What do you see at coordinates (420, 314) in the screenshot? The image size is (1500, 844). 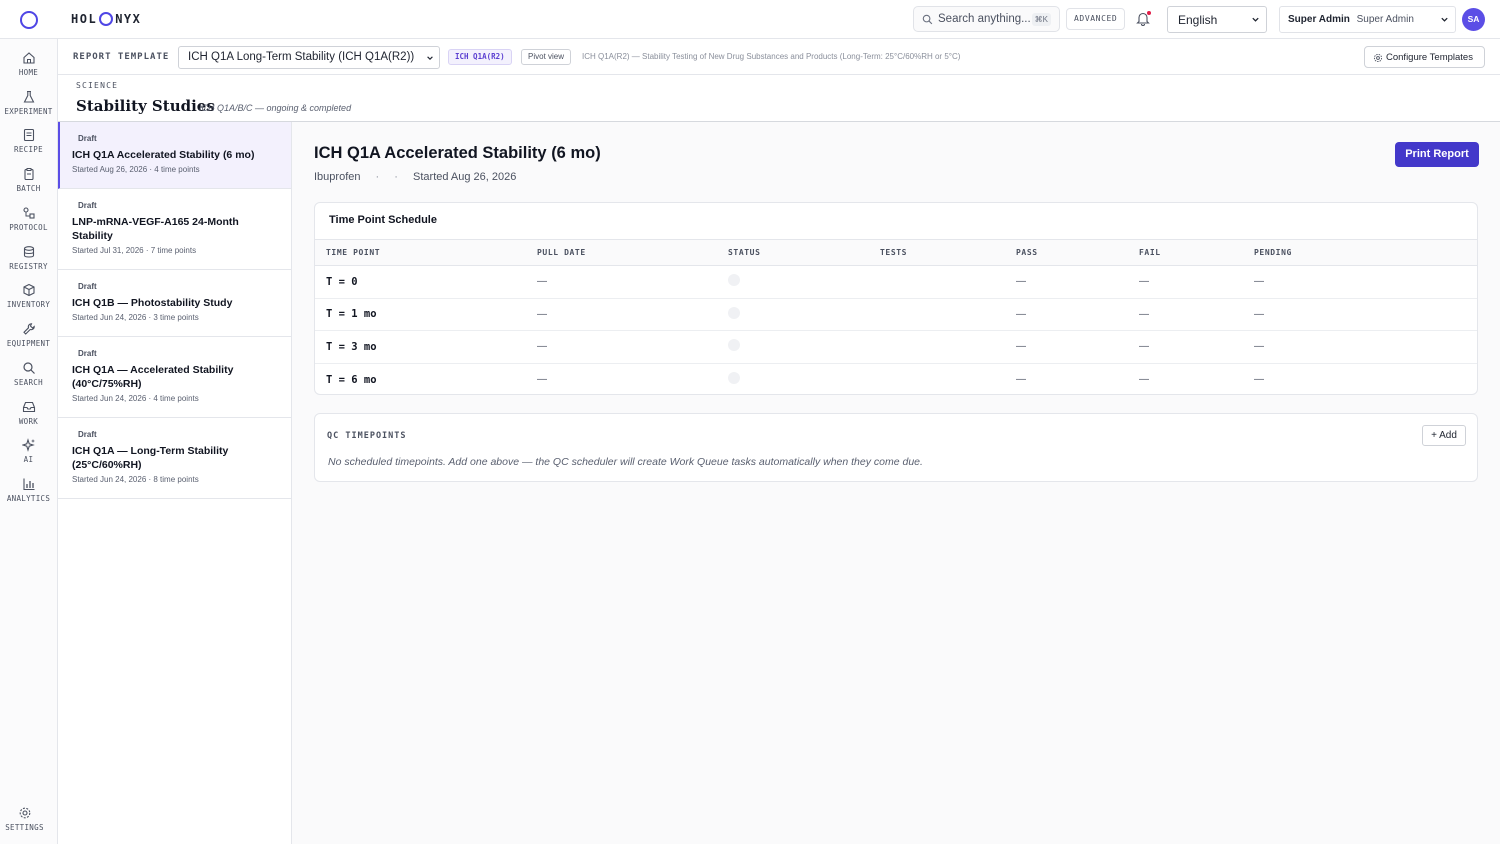 I see `time-point-cell: T = 1 mo` at bounding box center [420, 314].